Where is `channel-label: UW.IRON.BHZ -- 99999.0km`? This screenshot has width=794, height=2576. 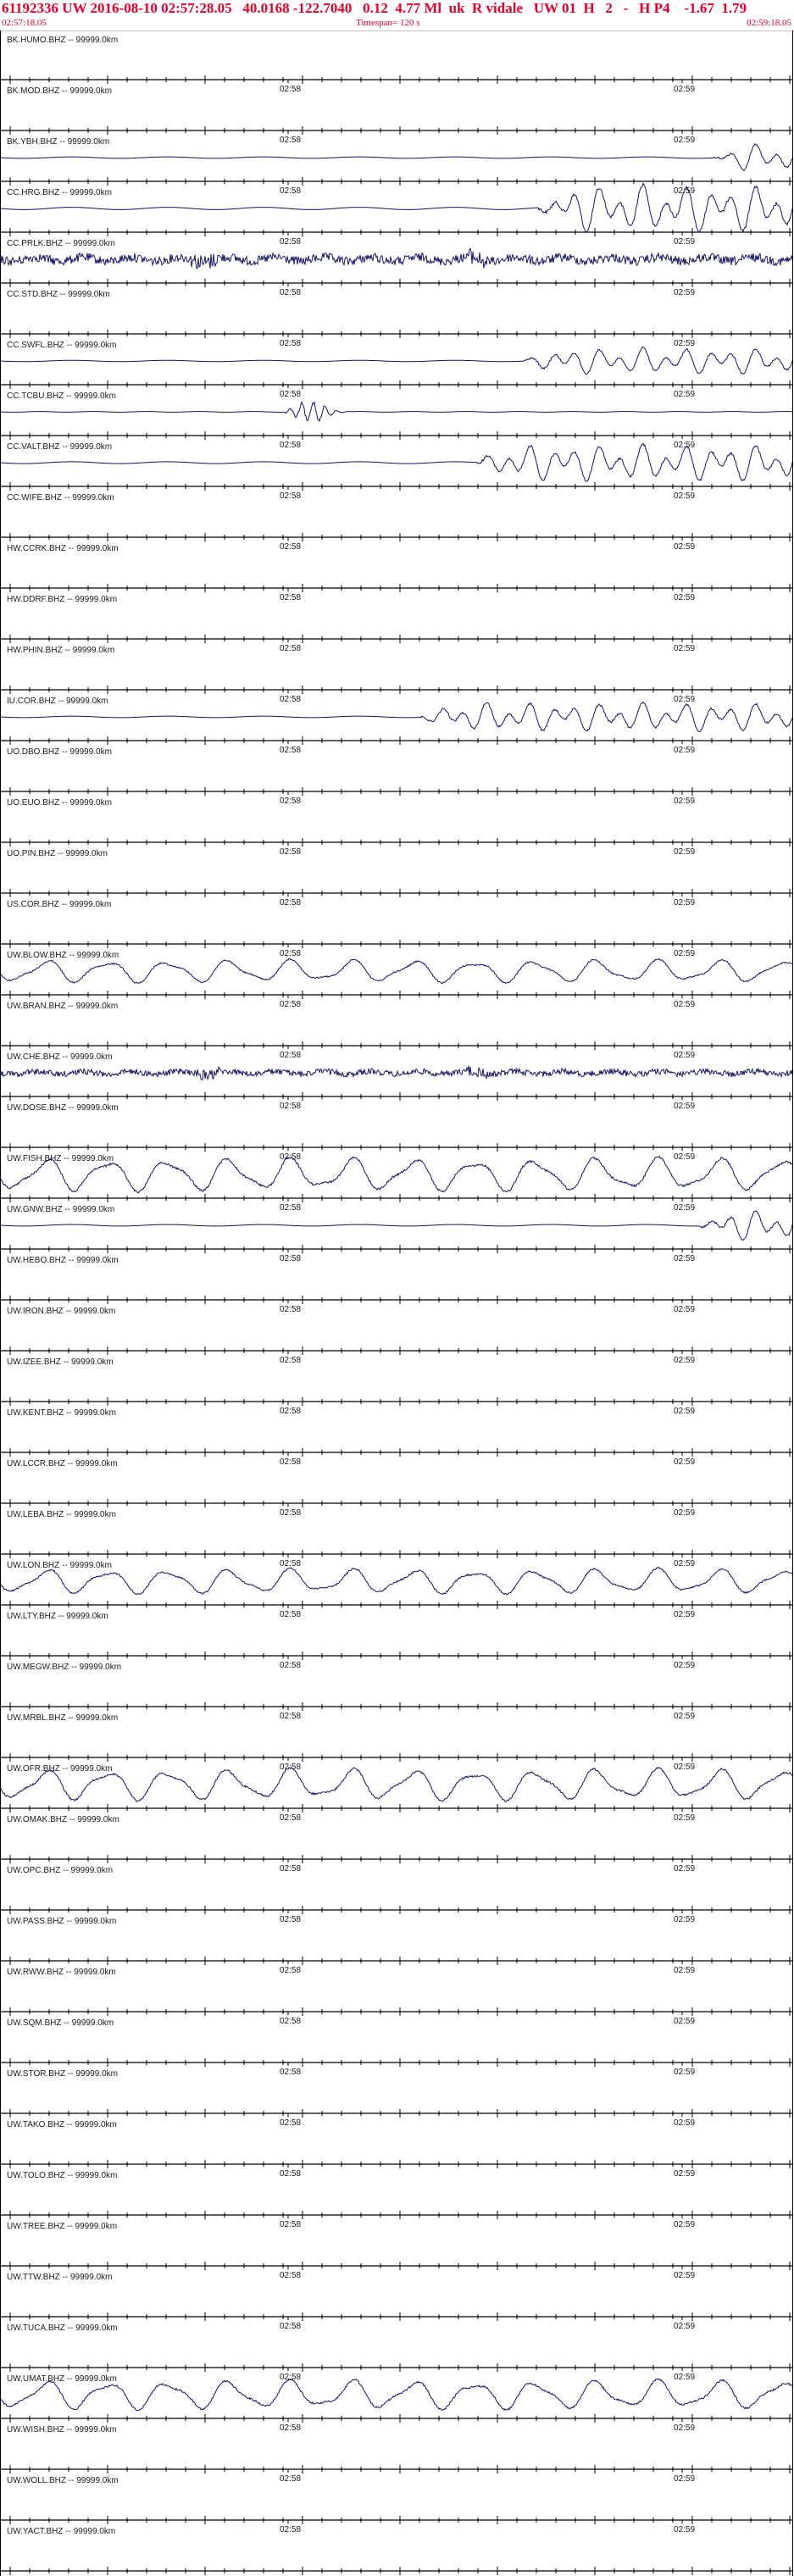 channel-label: UW.IRON.BHZ -- 99999.0km is located at coordinates (61, 1311).